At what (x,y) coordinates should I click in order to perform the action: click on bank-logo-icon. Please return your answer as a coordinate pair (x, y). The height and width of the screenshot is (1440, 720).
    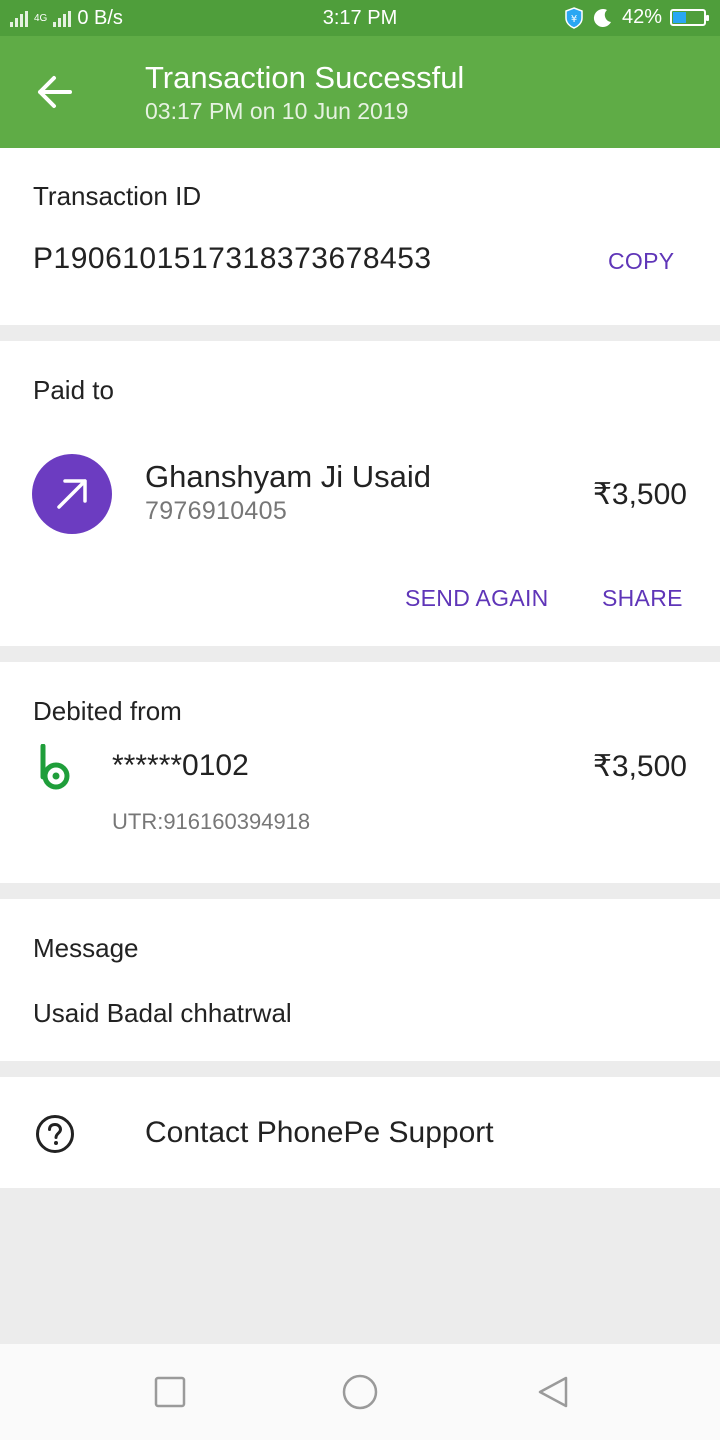
    Looking at the image, I should click on (55, 767).